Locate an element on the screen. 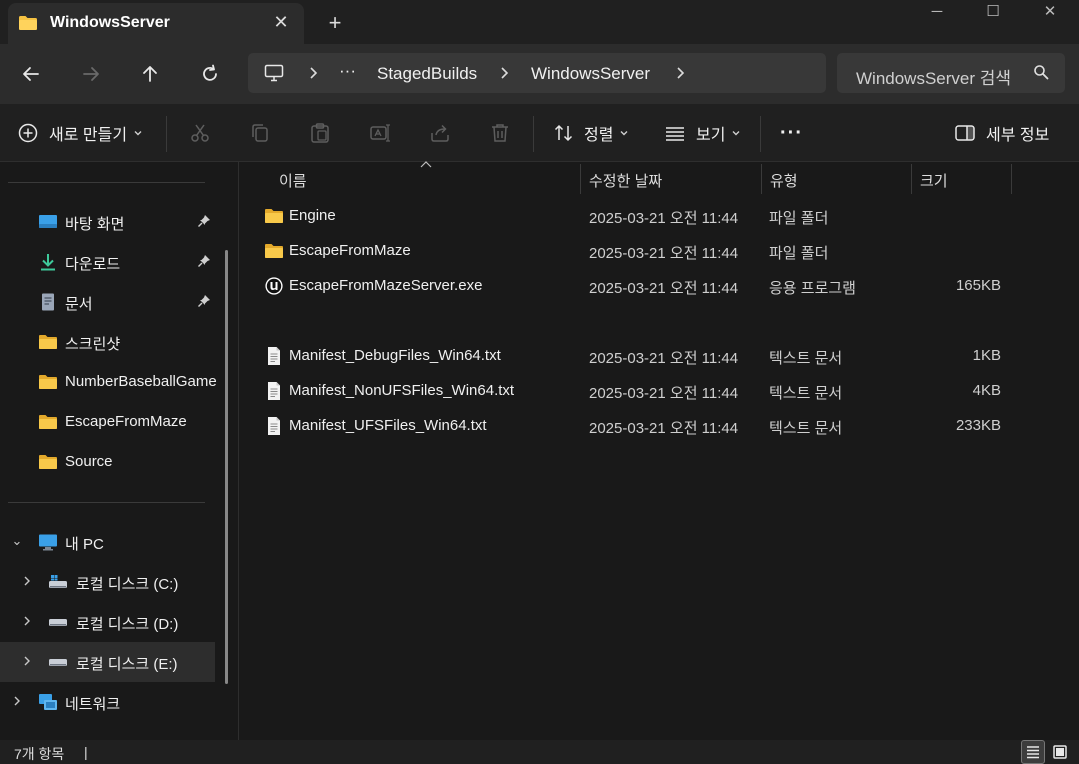 This screenshot has width=1079, height=764. column-divider is located at coordinates (1011, 179).